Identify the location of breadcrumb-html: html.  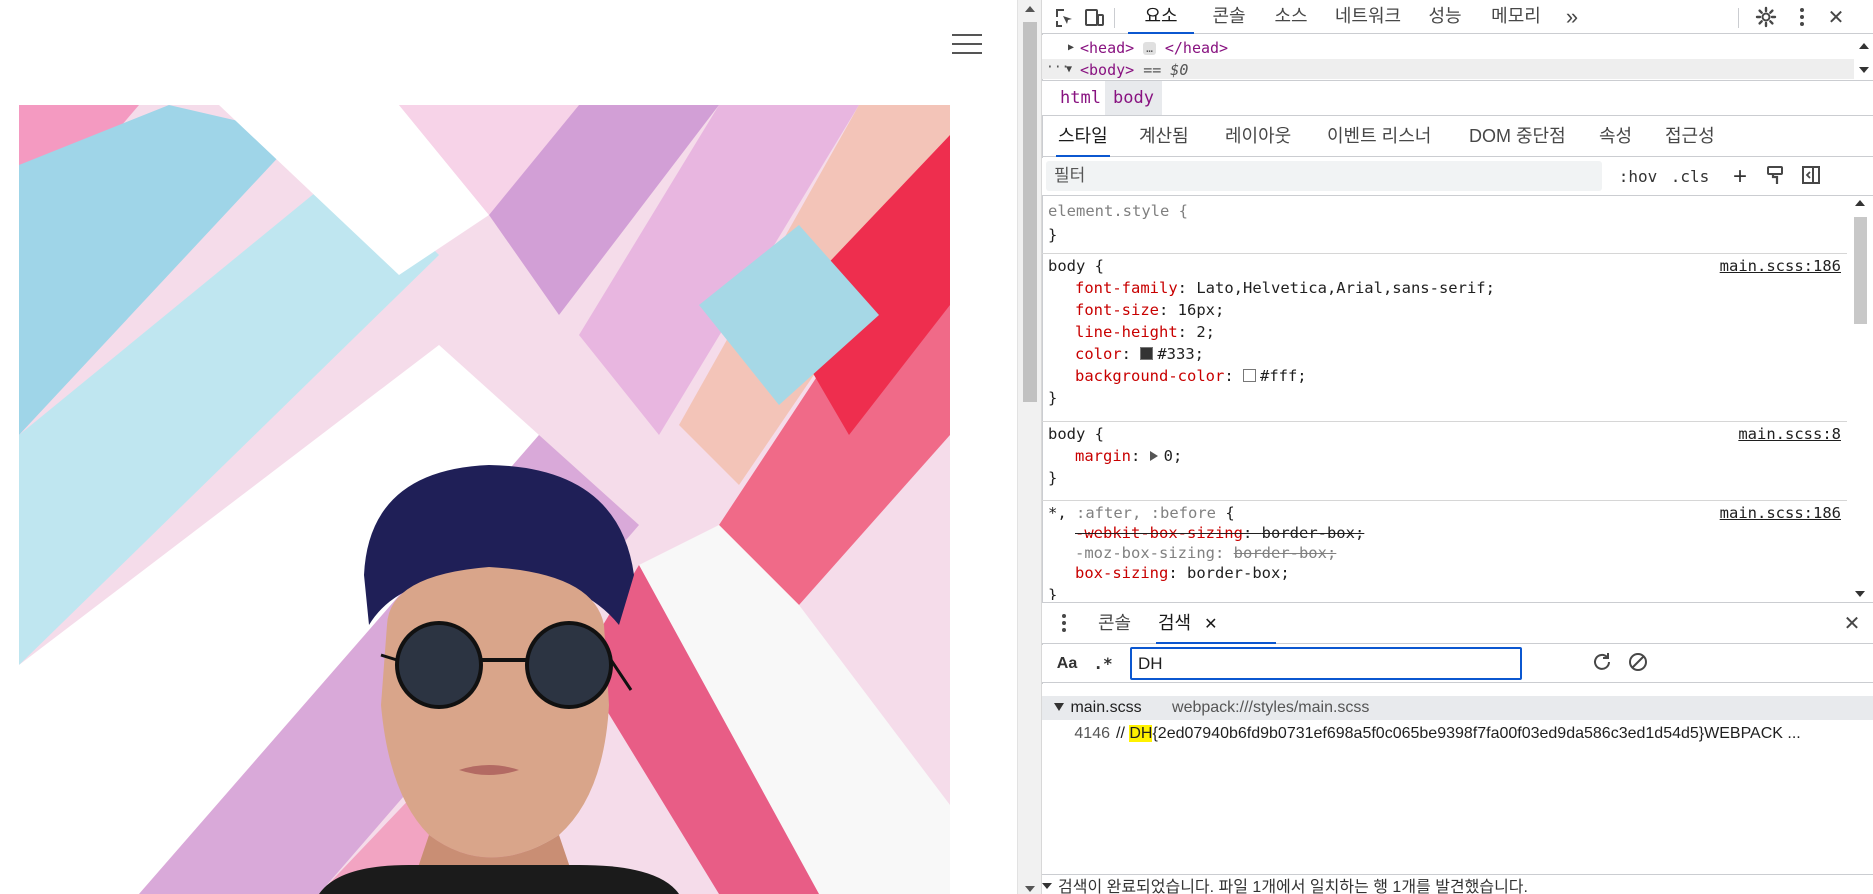
(1080, 98).